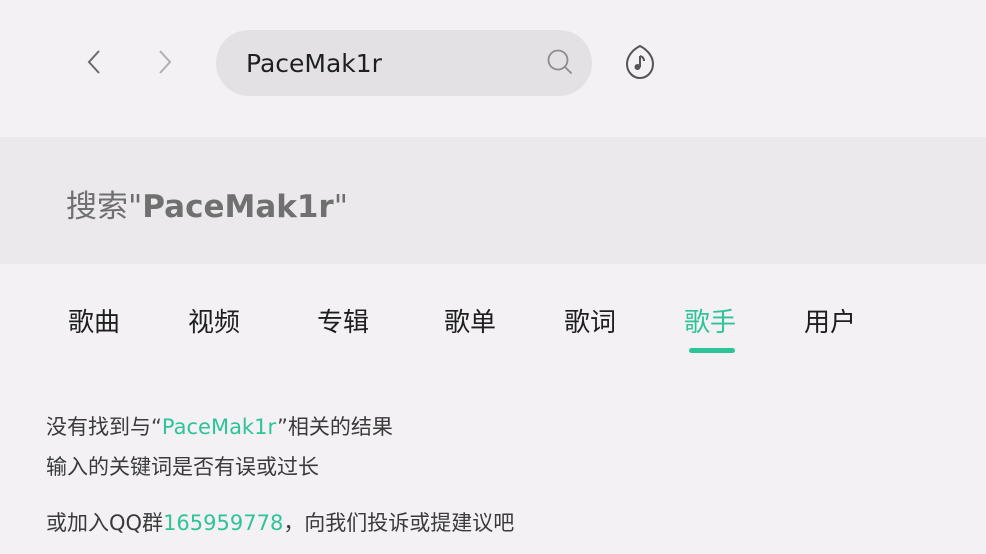  I want to click on tab-videos: 视频, so click(214, 320).